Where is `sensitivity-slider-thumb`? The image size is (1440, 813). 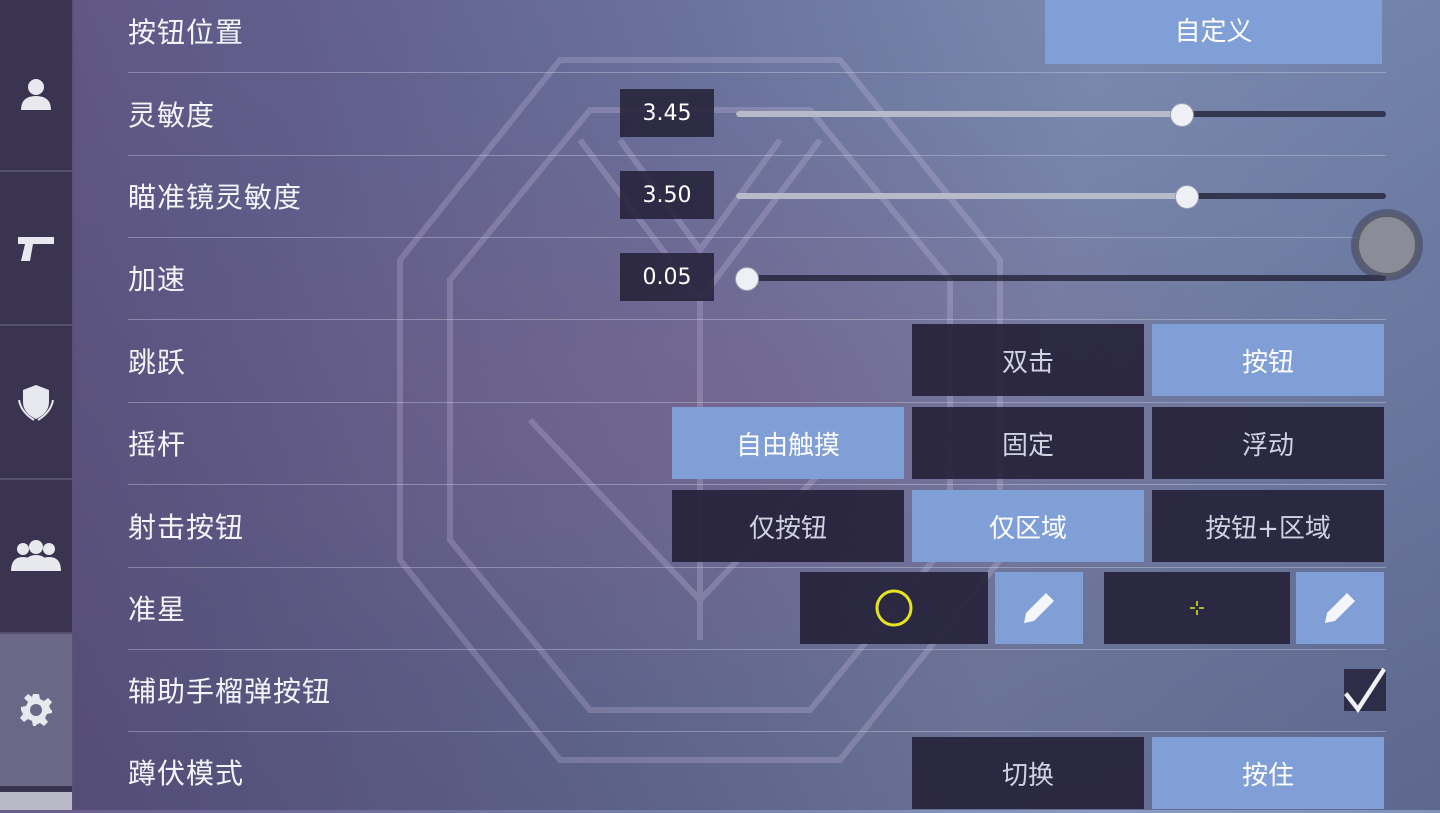 sensitivity-slider-thumb is located at coordinates (1182, 115).